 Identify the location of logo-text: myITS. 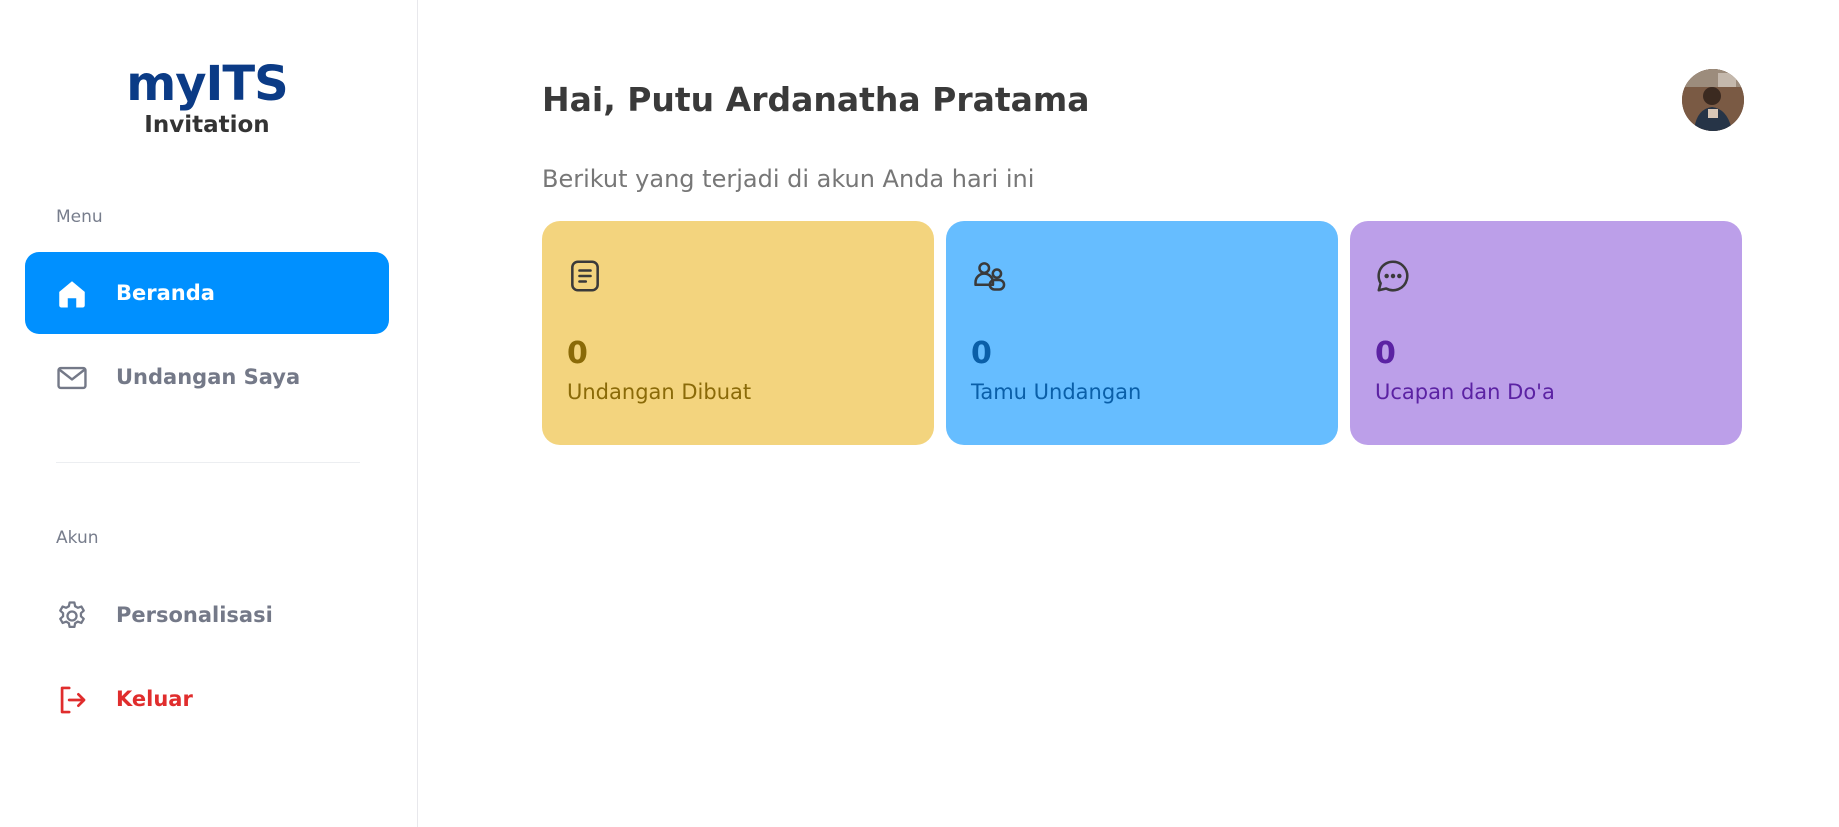
(207, 84).